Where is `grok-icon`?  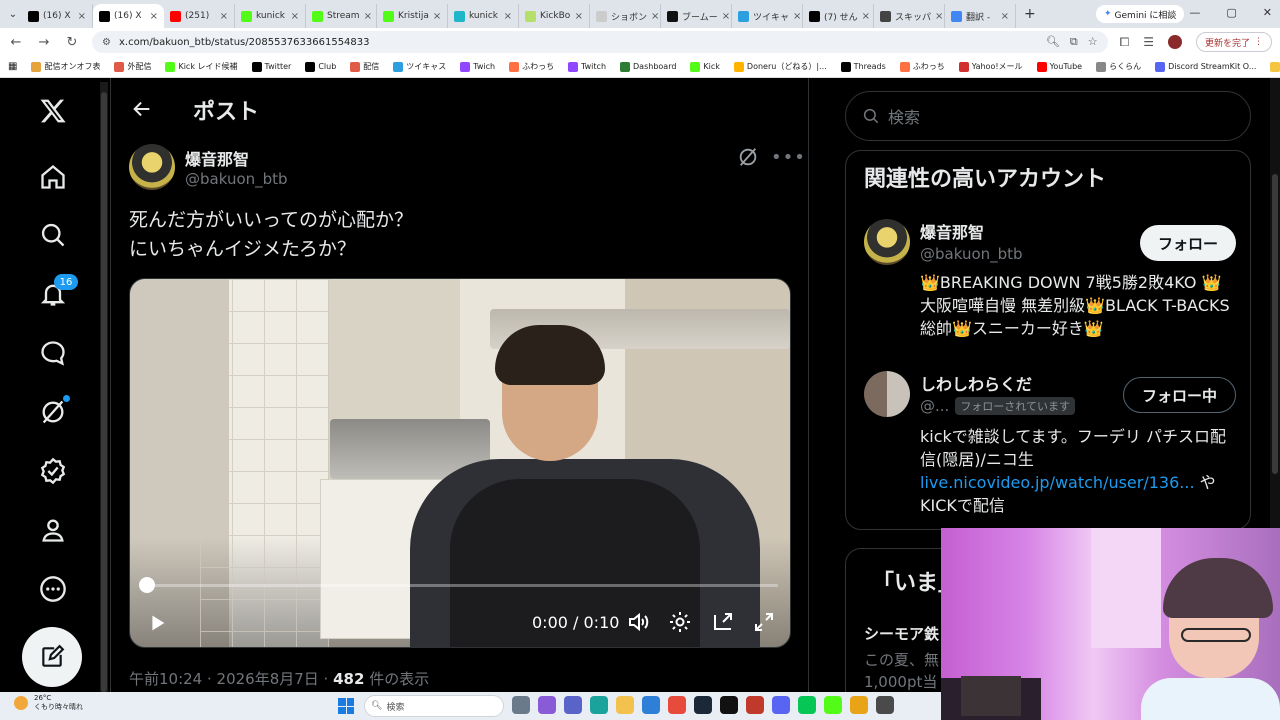 grok-icon is located at coordinates (53, 412).